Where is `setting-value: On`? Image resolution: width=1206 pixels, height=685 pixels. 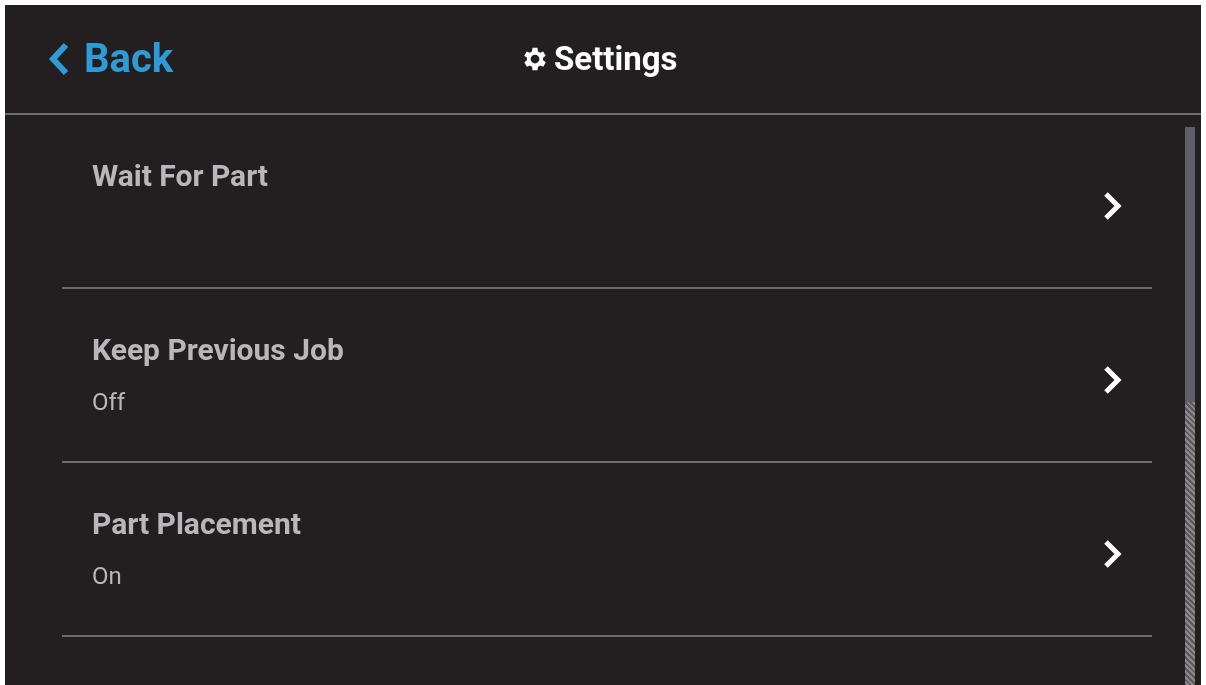 setting-value: On is located at coordinates (107, 576).